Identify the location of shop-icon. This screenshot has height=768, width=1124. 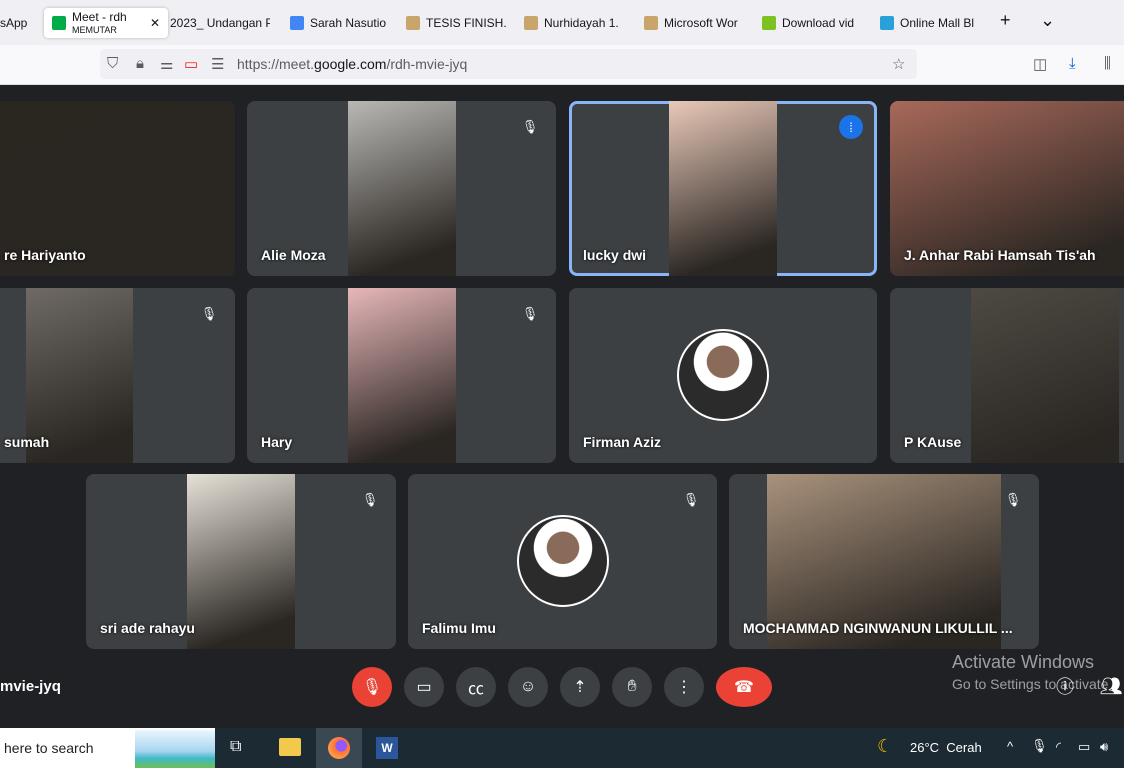
(887, 23).